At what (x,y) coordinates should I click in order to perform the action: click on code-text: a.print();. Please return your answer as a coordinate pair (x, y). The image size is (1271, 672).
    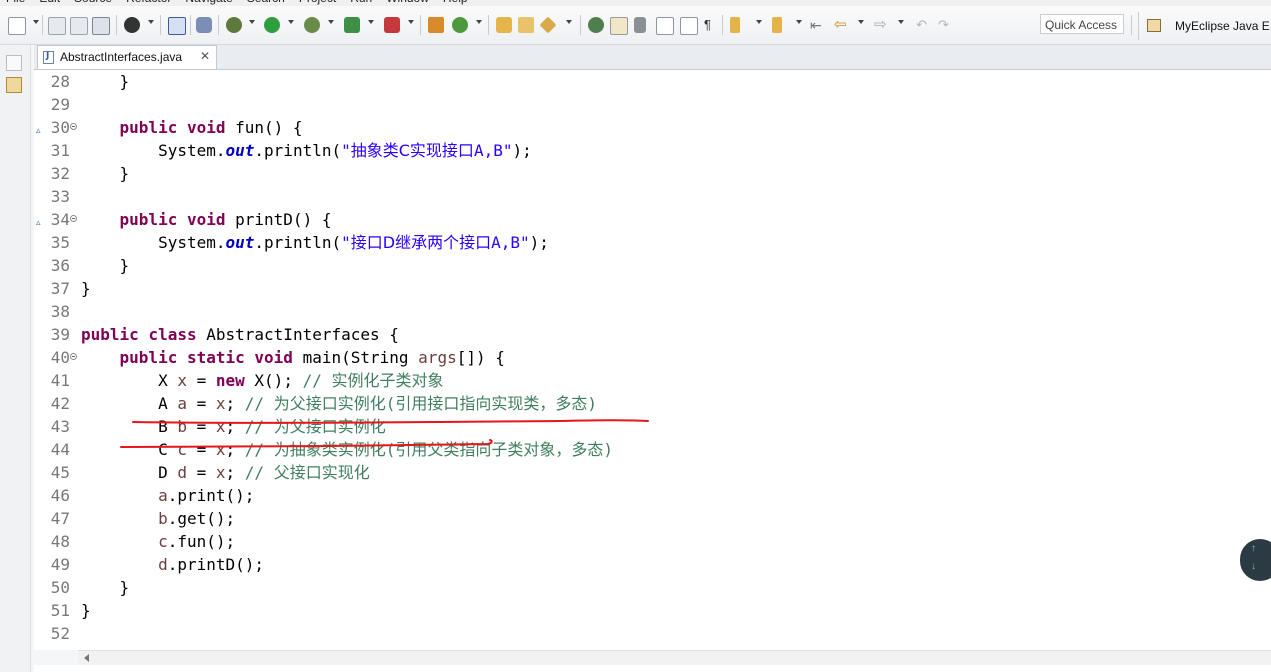
    Looking at the image, I should click on (167, 495).